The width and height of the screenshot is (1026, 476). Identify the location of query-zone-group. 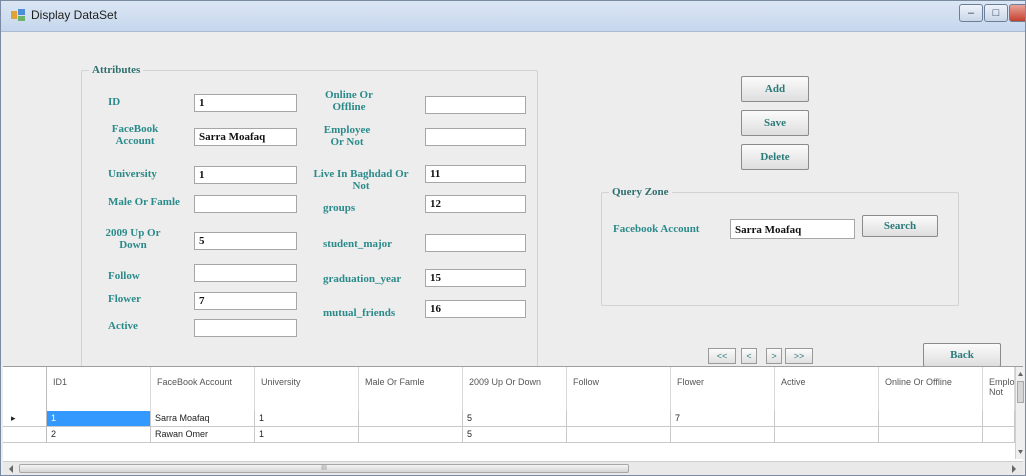
(780, 249).